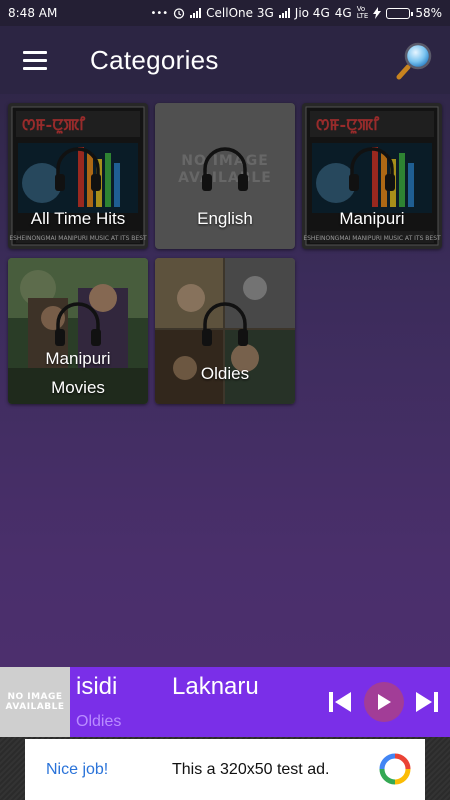  I want to click on alarm-icon, so click(179, 13).